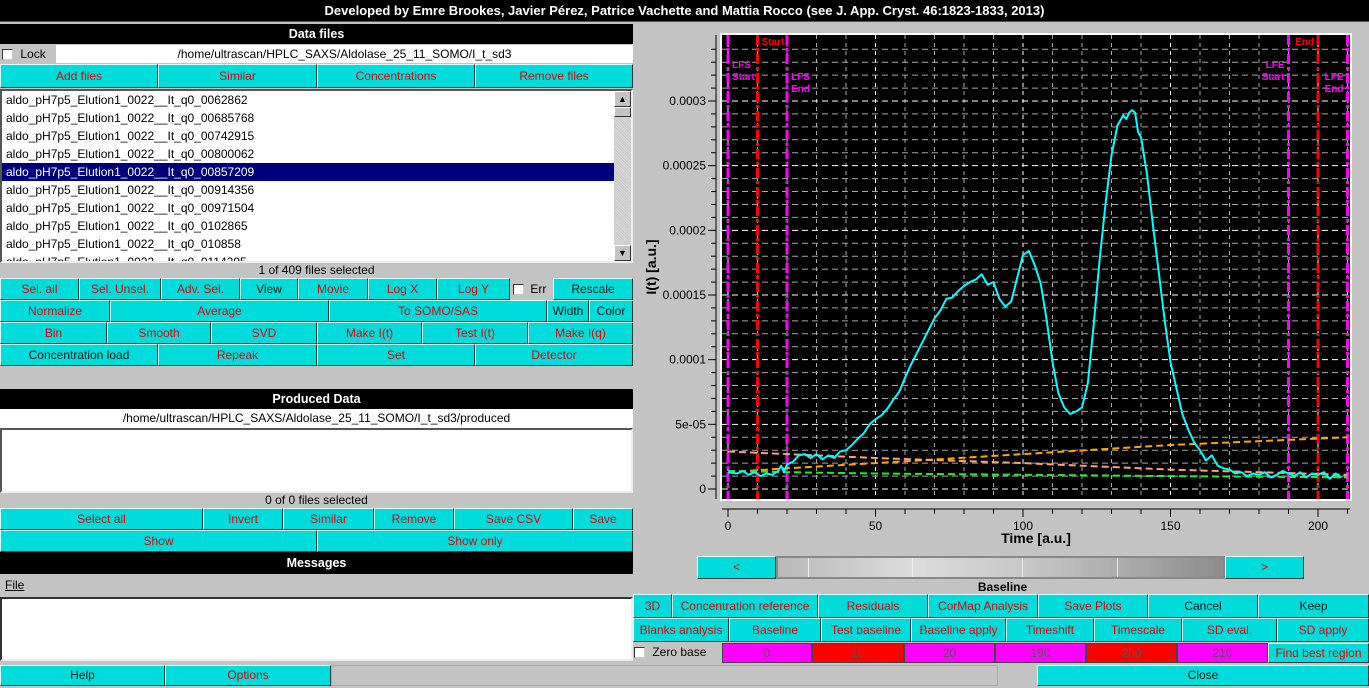 This screenshot has width=1369, height=688. I want to click on file-list-scrollbar: ▲ ▼, so click(622, 176).